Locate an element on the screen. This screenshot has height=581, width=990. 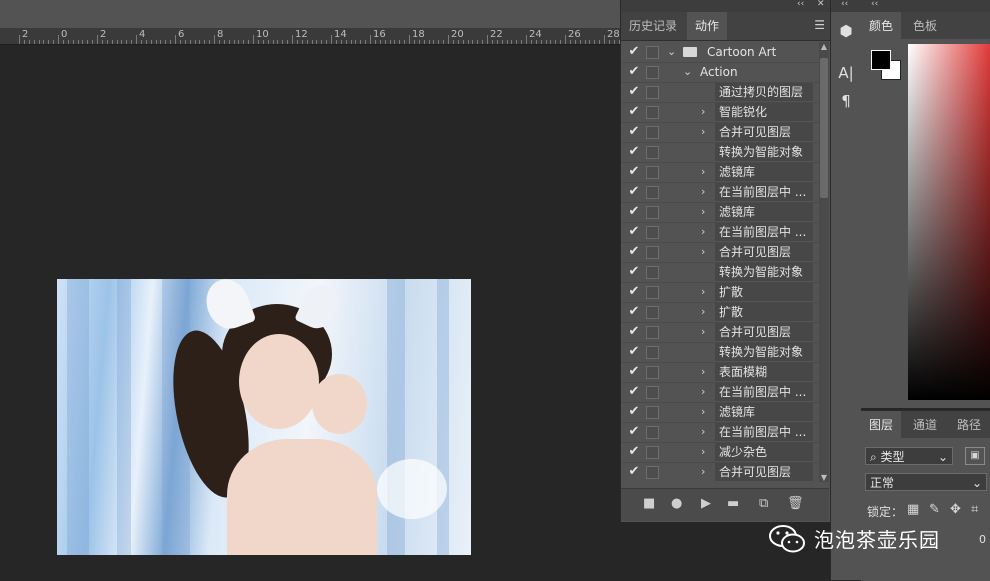
lock-position-icon: ✥ is located at coordinates (955, 509).